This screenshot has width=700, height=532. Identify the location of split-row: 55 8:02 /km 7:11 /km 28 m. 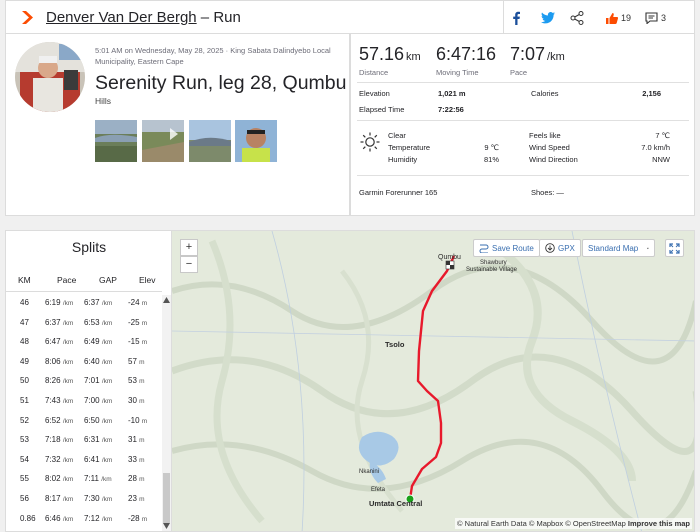
(85, 479).